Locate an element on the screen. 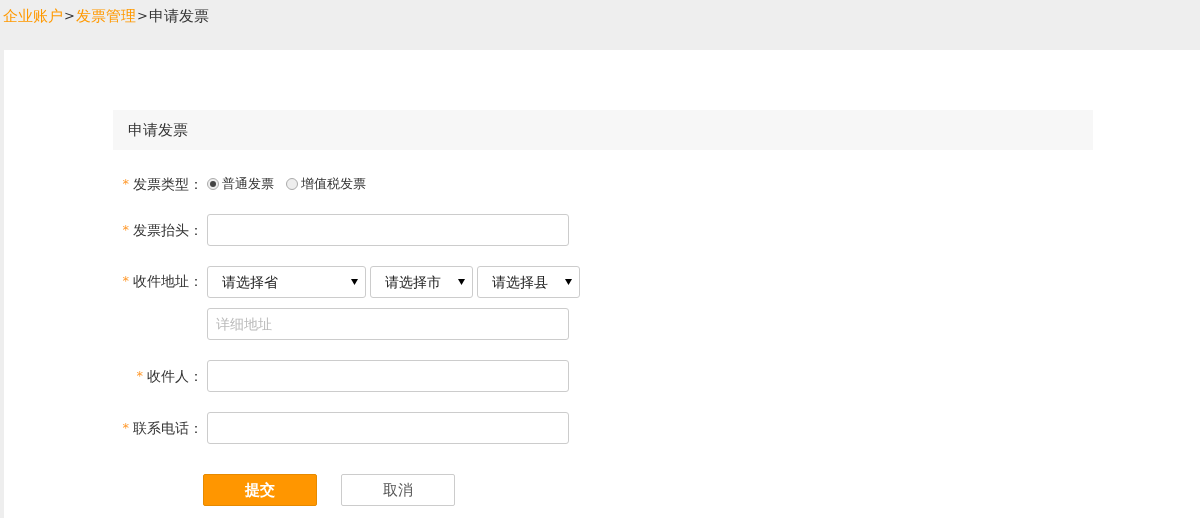 The height and width of the screenshot is (518, 1200). breadcrumb-current: 申请发票 is located at coordinates (178, 16).